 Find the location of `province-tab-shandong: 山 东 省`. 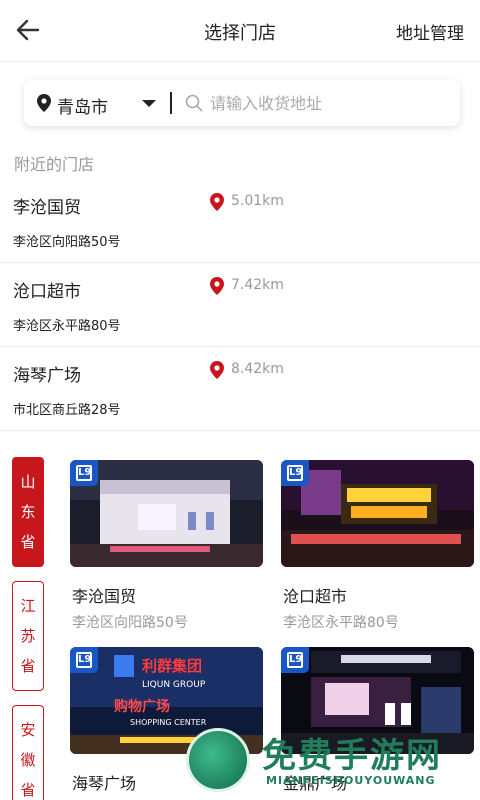

province-tab-shandong: 山 东 省 is located at coordinates (28, 512).